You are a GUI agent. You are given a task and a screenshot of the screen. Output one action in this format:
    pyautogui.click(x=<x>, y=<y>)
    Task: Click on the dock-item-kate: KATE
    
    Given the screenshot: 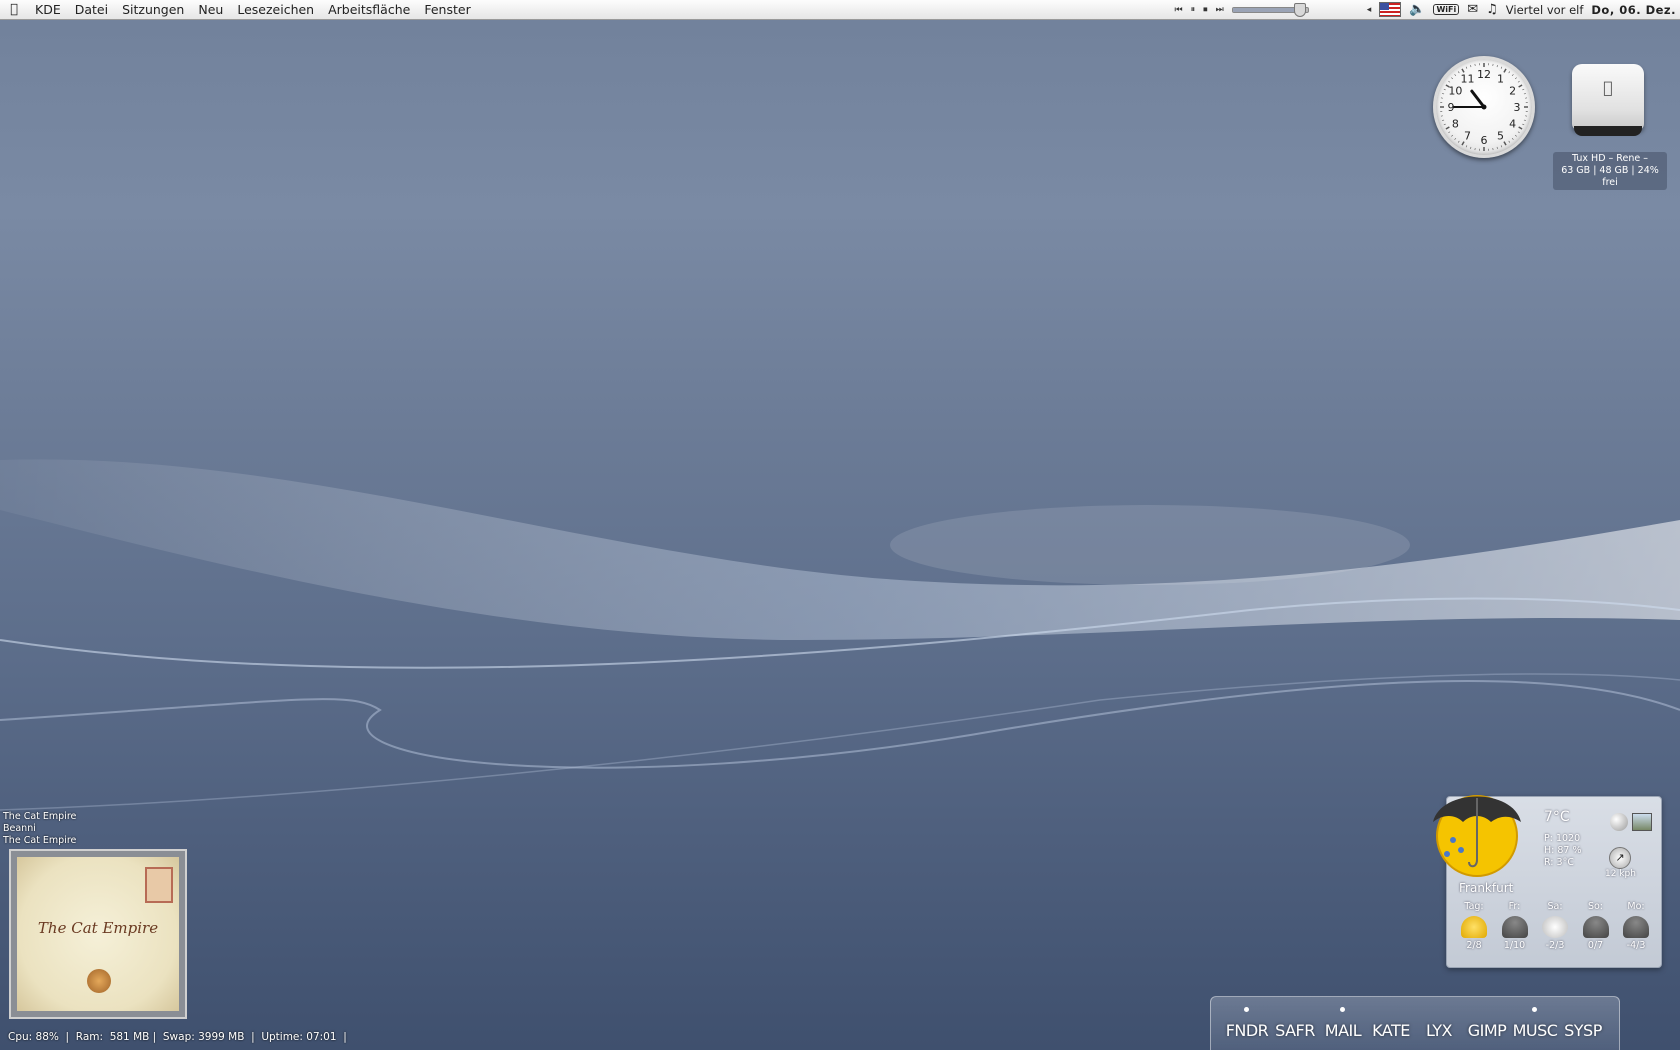 What is the action you would take?
    pyautogui.click(x=1391, y=1030)
    